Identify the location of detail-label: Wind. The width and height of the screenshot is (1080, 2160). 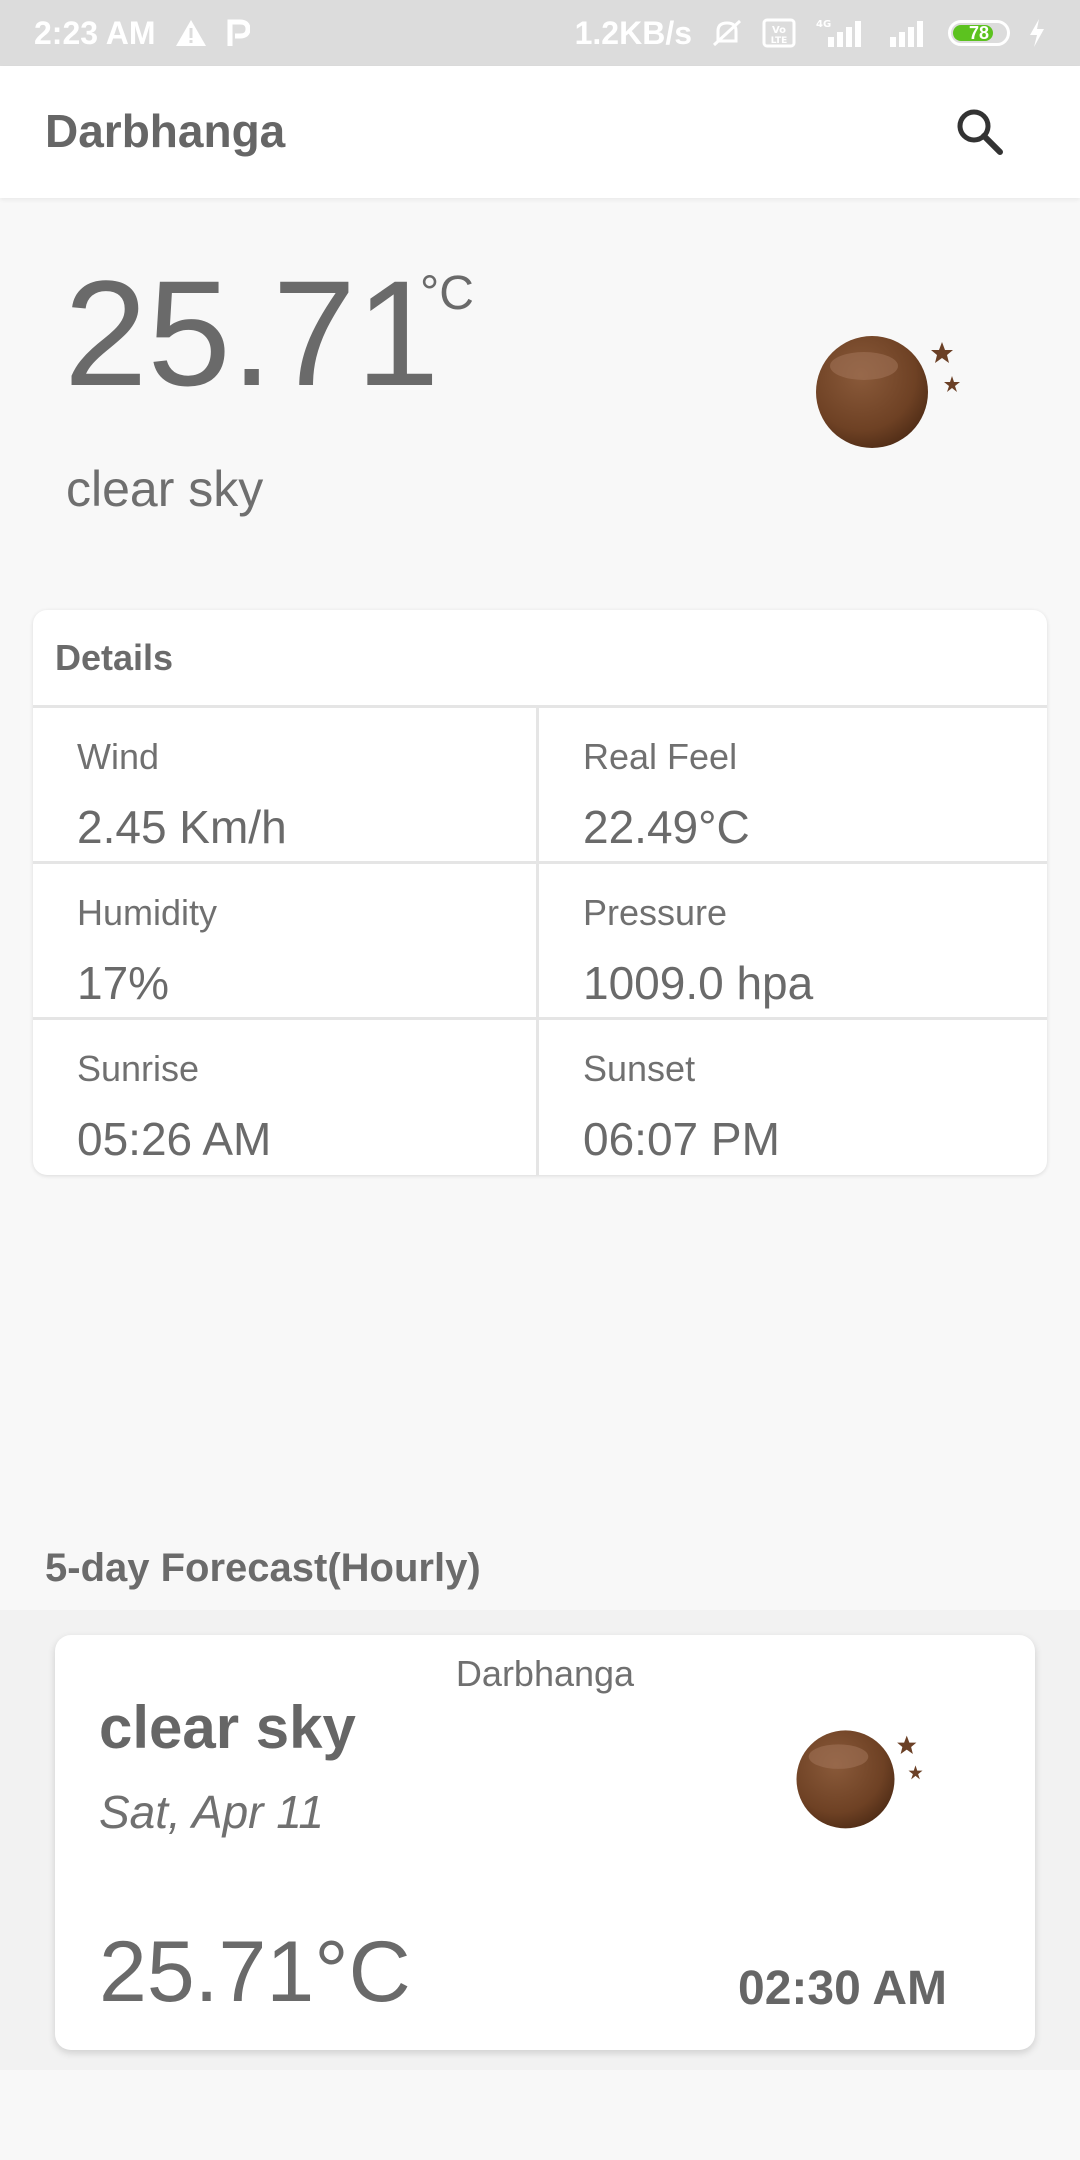
(118, 756).